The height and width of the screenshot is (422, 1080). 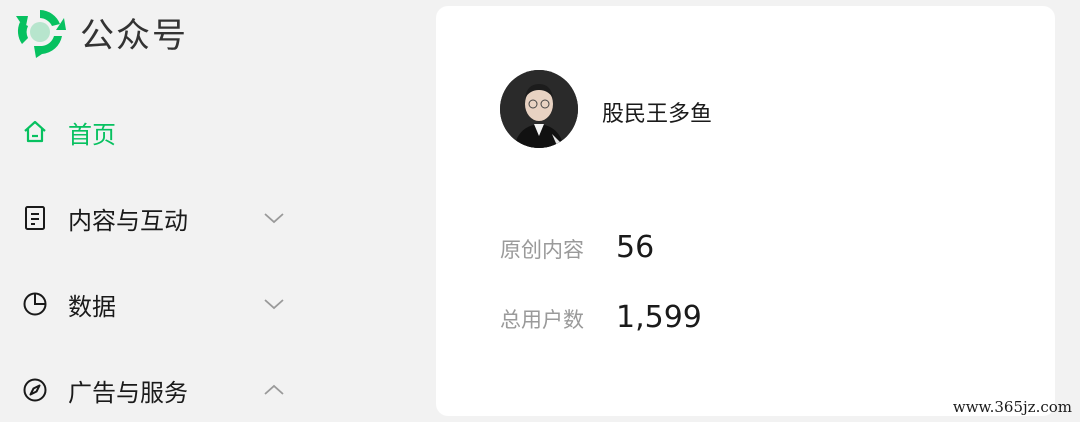 What do you see at coordinates (92, 134) in the screenshot?
I see `sidebar-item-label: 首页` at bounding box center [92, 134].